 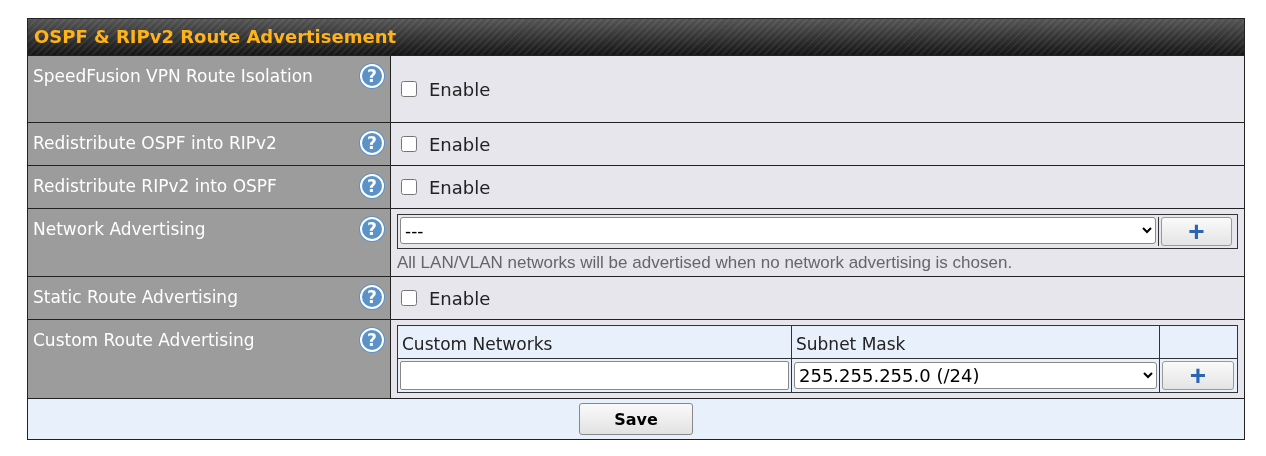 What do you see at coordinates (173, 76) in the screenshot?
I see `field-label: SpeedFusion VPN Route Isolation` at bounding box center [173, 76].